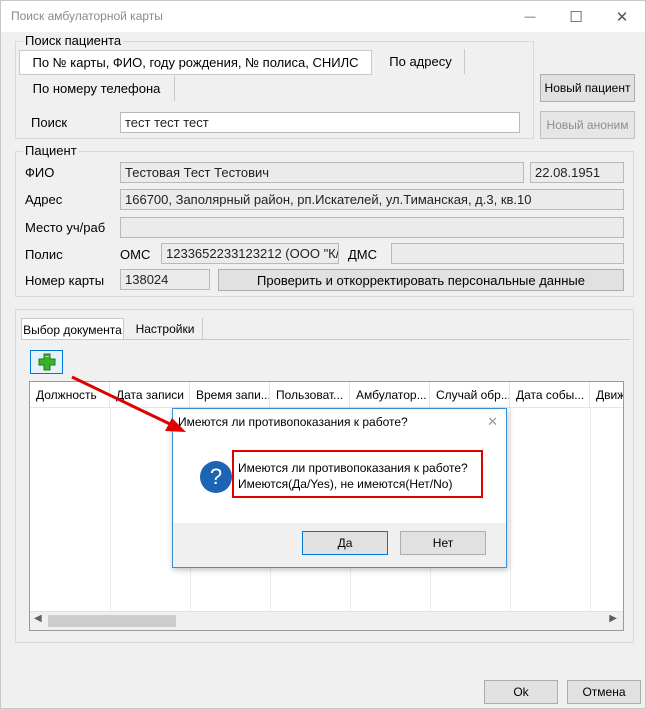 This screenshot has width=646, height=709. Describe the element at coordinates (70, 394) in the screenshot. I see `column-header: Должность` at that location.